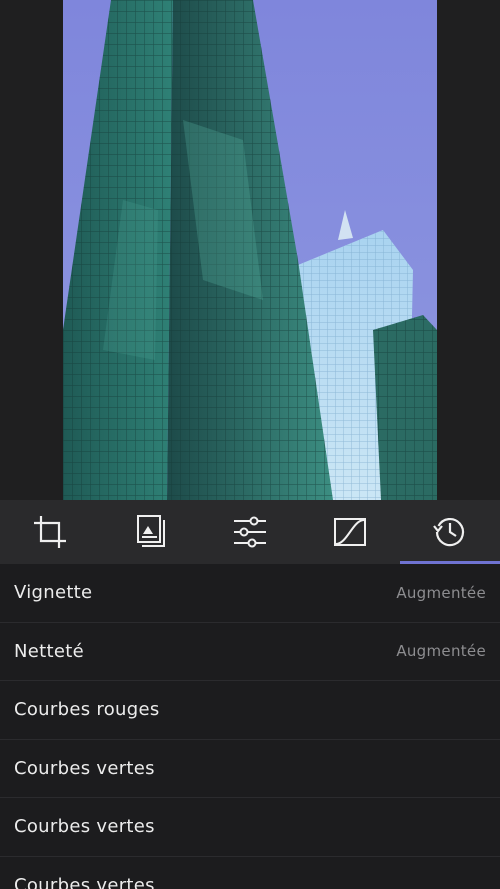 This screenshot has height=889, width=500. What do you see at coordinates (250, 593) in the screenshot?
I see `list-item: Vignette Augmentée` at bounding box center [250, 593].